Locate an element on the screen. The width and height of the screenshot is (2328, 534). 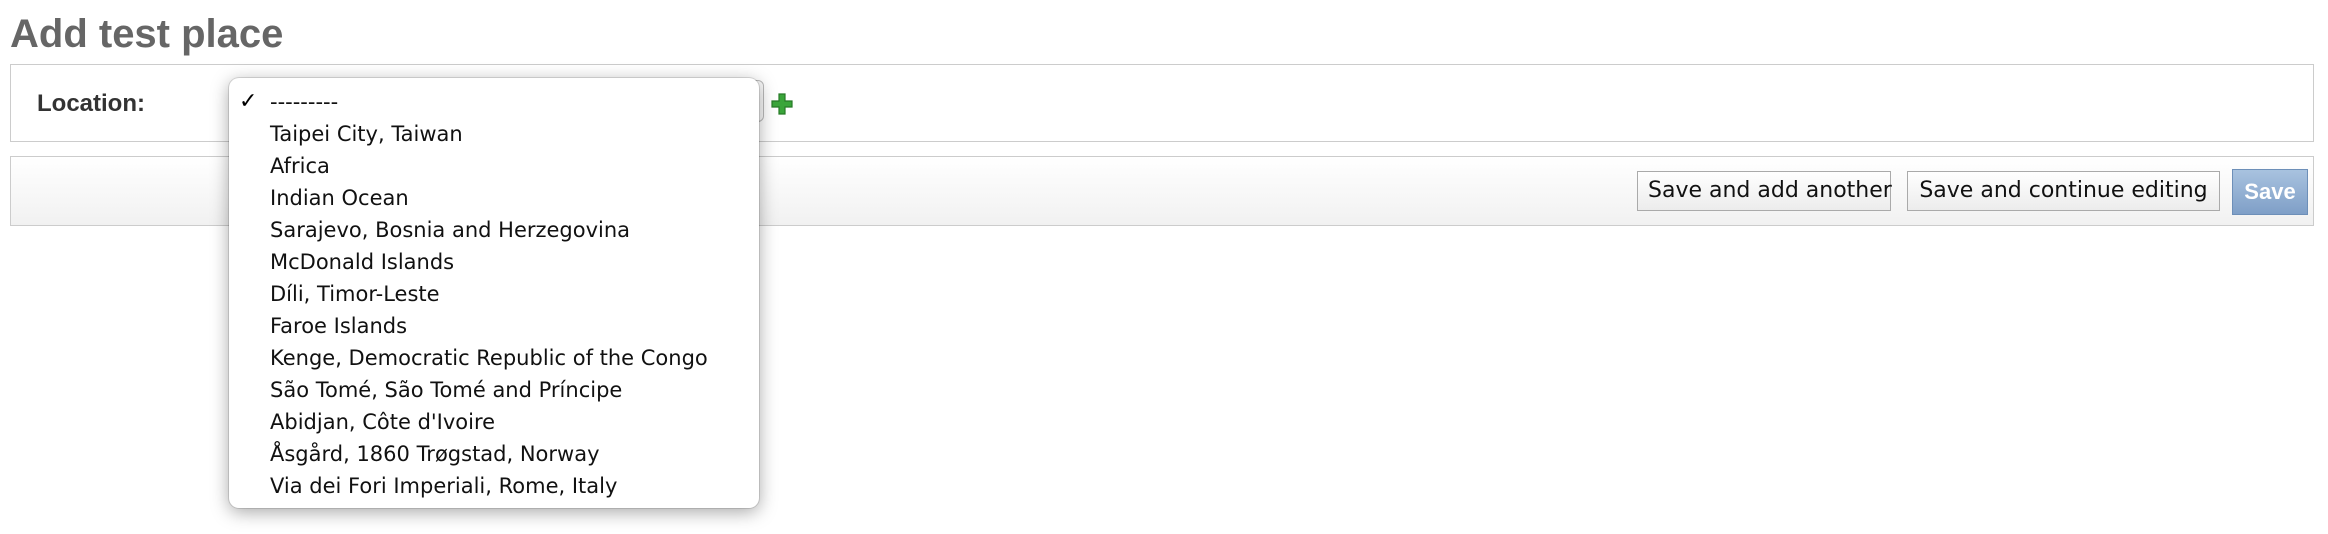
save-and-continue-button: Save and continue editing is located at coordinates (2063, 191).